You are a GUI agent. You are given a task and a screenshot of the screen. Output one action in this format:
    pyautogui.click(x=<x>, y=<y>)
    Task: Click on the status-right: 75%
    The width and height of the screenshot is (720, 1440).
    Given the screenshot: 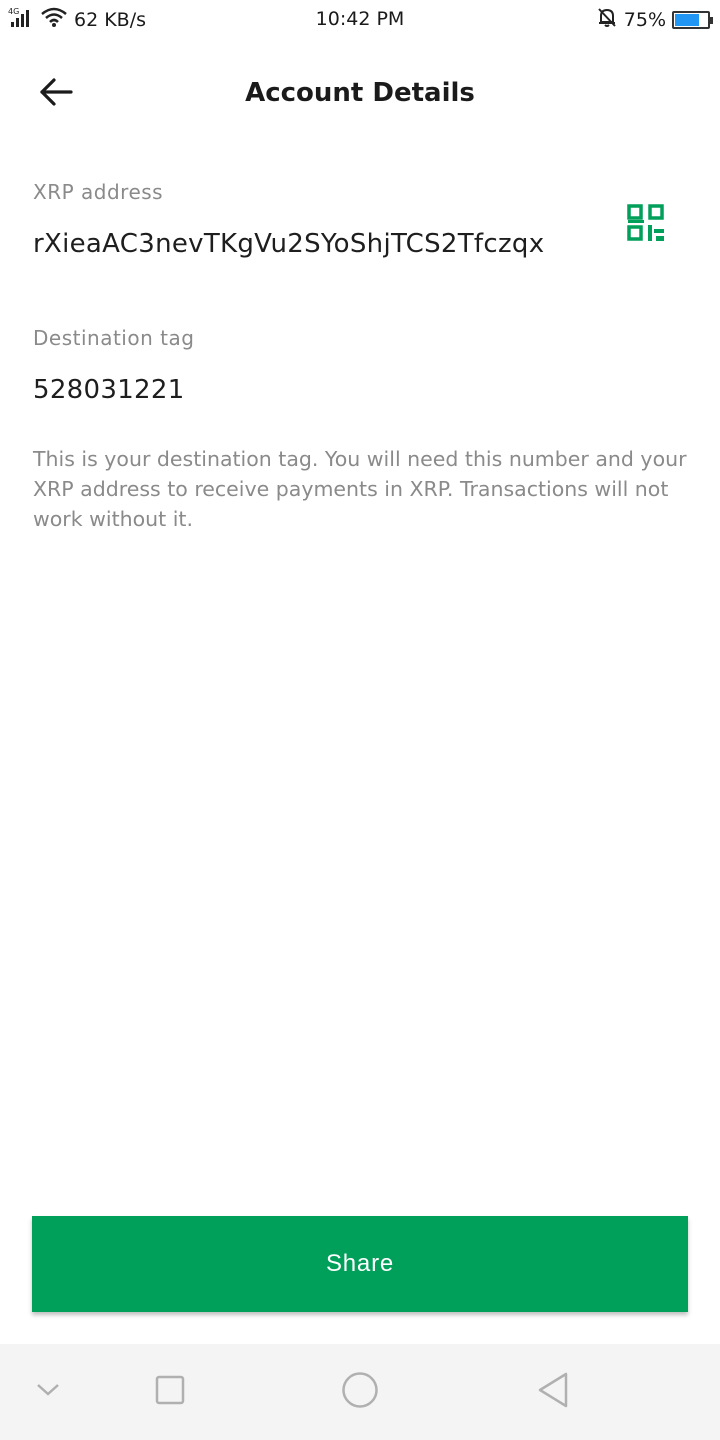 What is the action you would take?
    pyautogui.click(x=654, y=19)
    